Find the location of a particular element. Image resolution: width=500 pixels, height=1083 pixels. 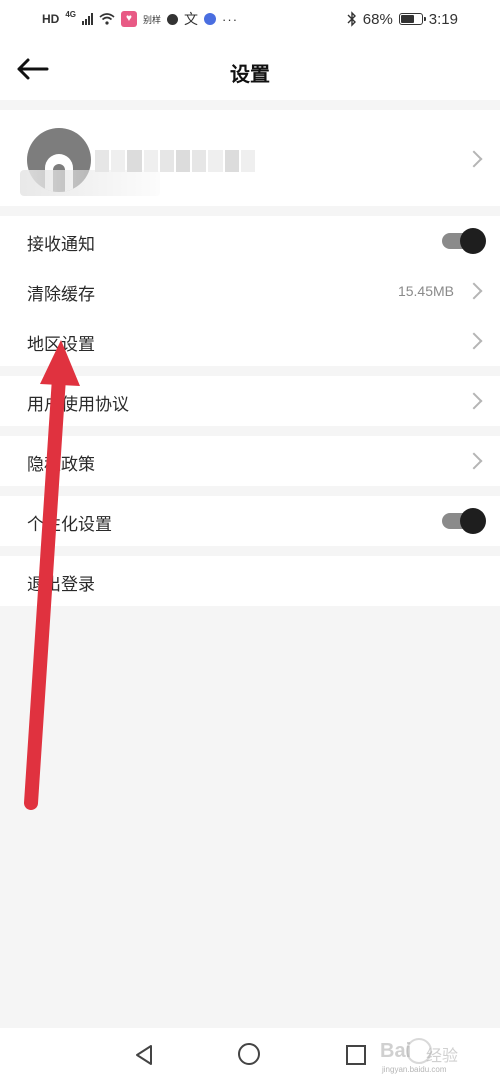

user-agreement-row: 用户使用协议 is located at coordinates (250, 401).